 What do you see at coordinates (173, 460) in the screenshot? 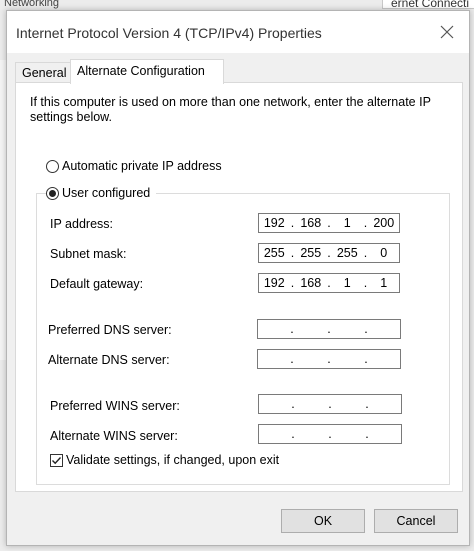
I see `checkbox-label: Validate settings, if changed, upon exit` at bounding box center [173, 460].